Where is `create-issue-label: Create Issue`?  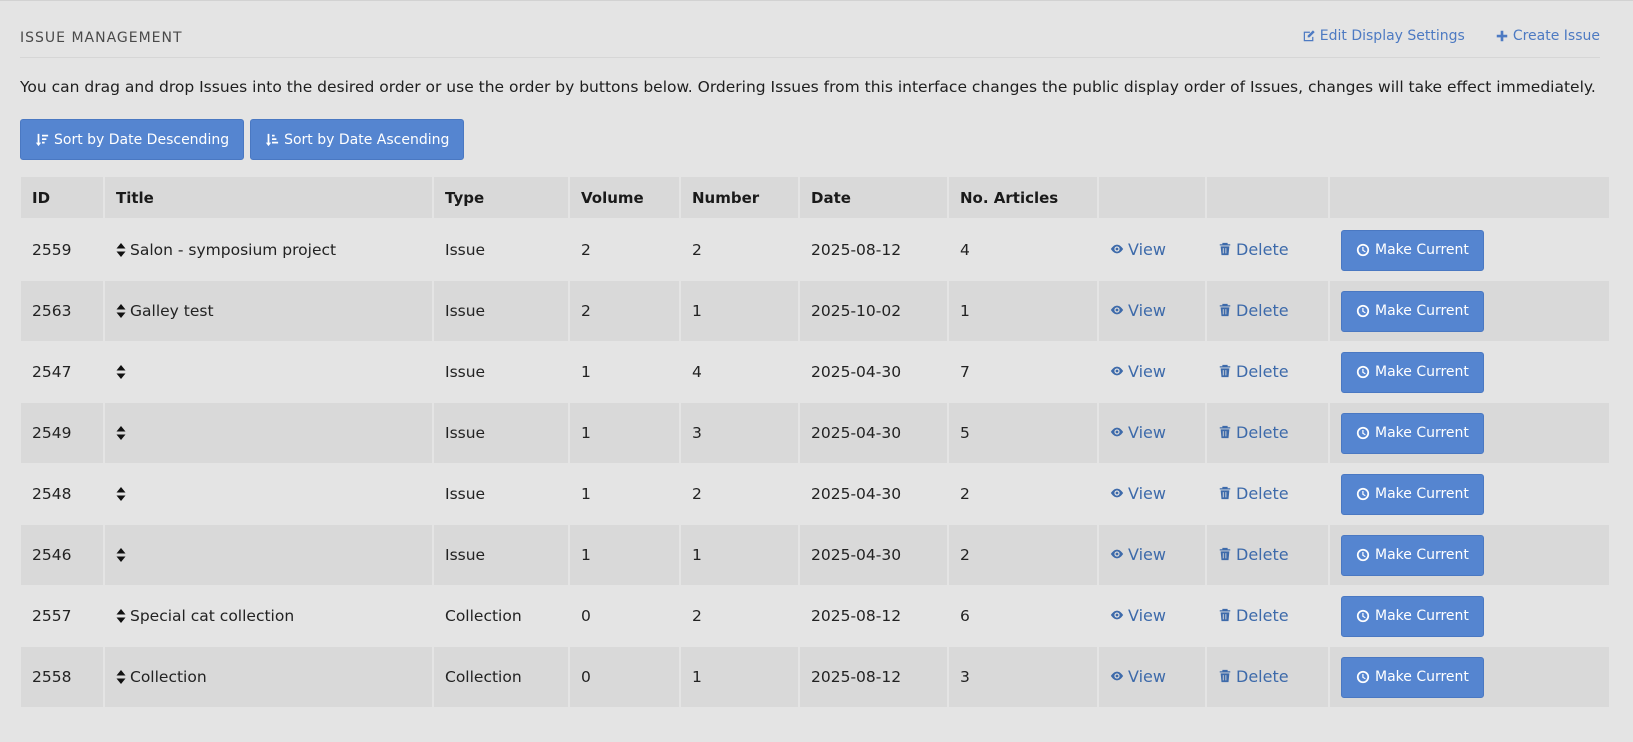 create-issue-label: Create Issue is located at coordinates (1556, 36).